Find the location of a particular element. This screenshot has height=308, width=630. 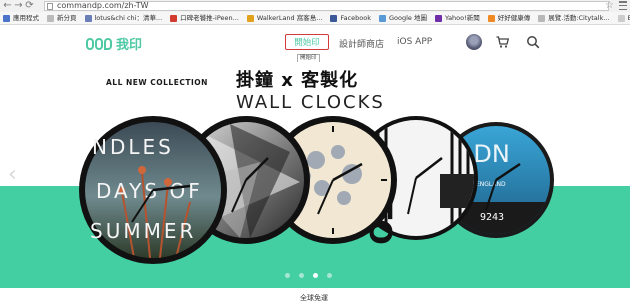

url-text: commandp.com/zh-TW is located at coordinates (103, 5).